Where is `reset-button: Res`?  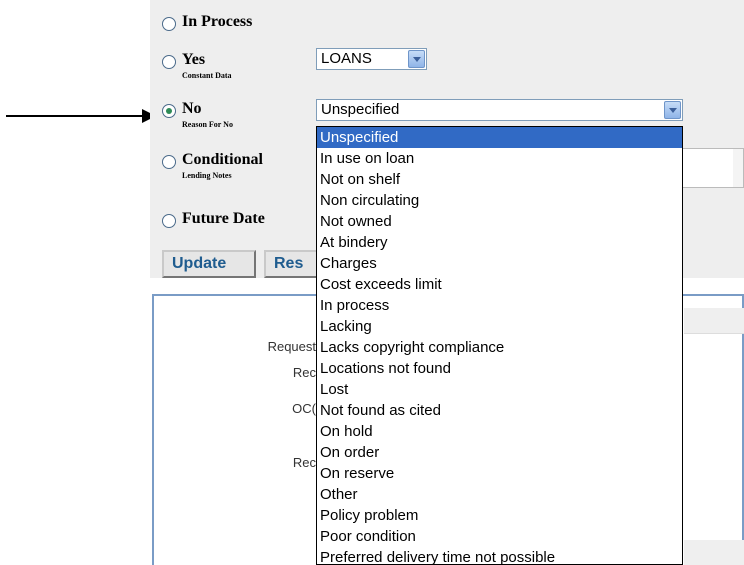
reset-button: Res is located at coordinates (294, 264).